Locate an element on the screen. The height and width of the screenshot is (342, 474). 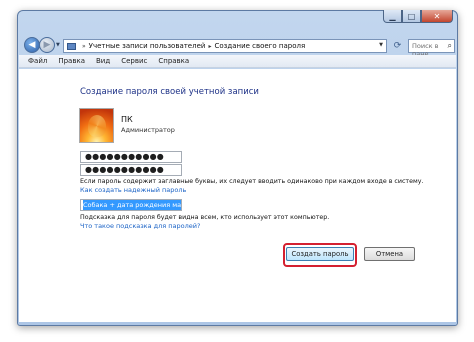
new-password-field: ●●●●●●●●●●● is located at coordinates (131, 157).